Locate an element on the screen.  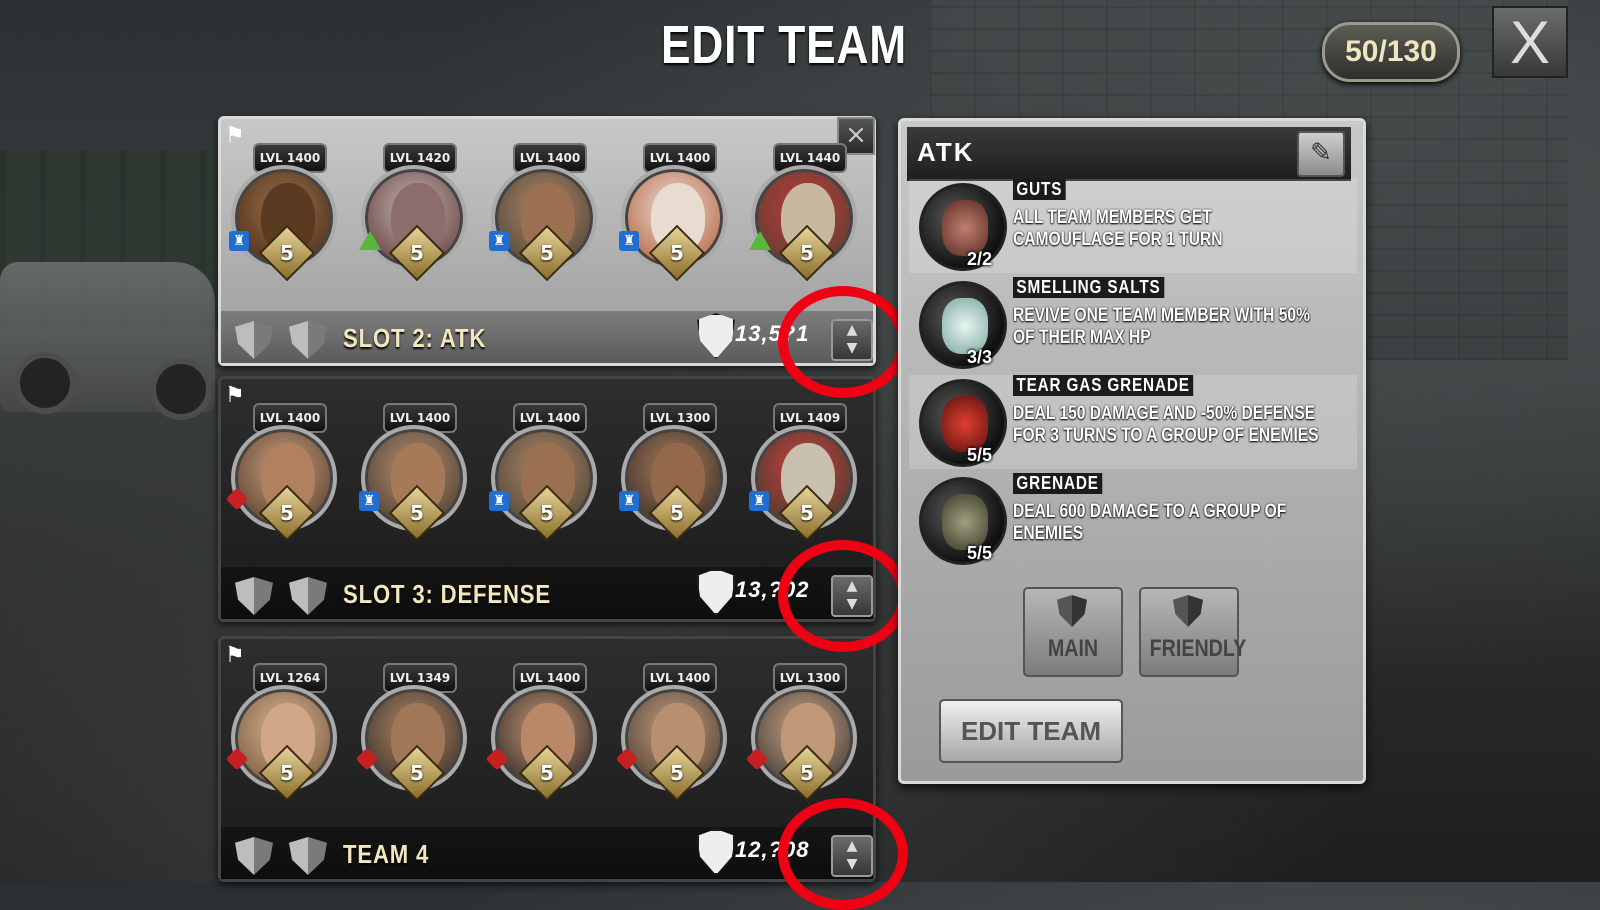
tear-gas-grenade-icon is located at coordinates (963, 423).